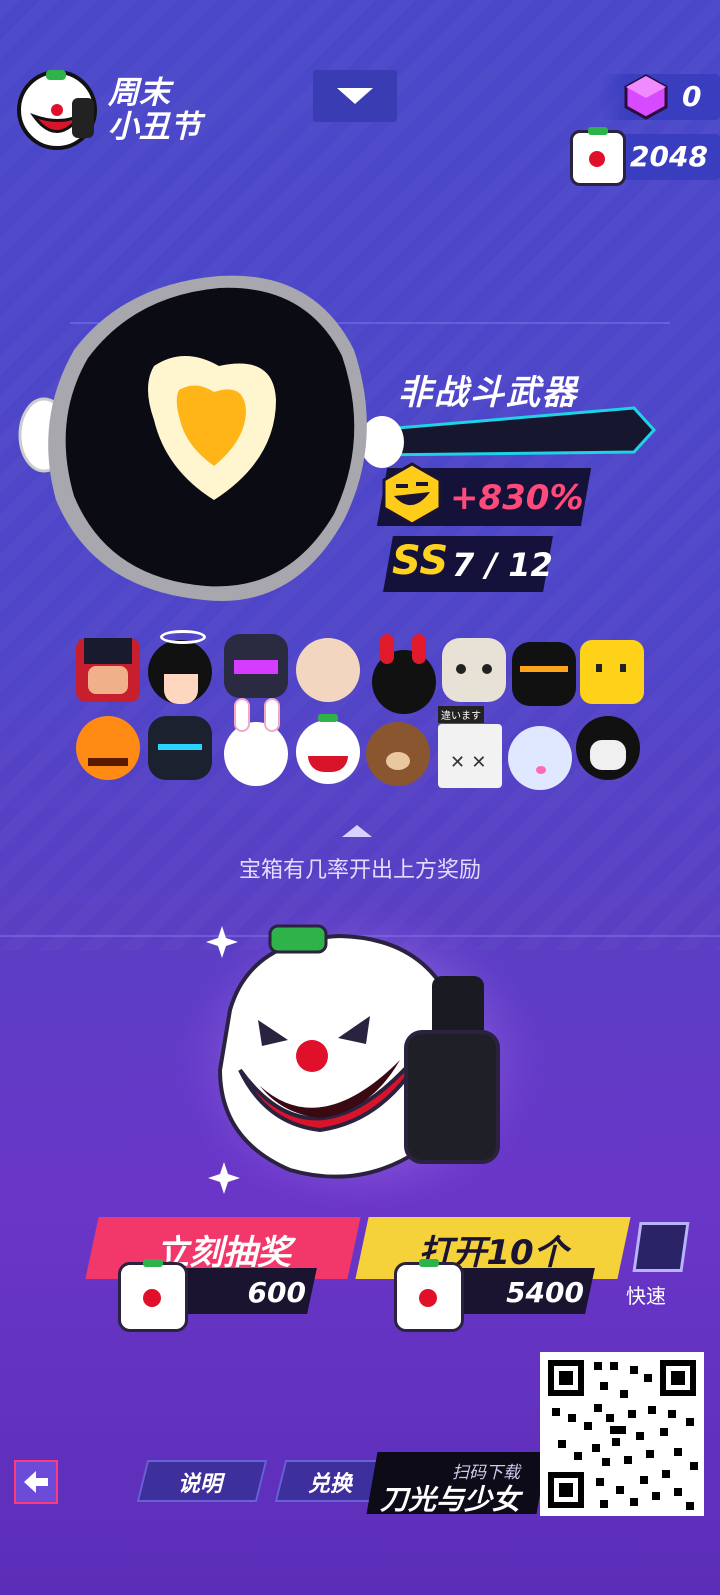  I want to click on info-label: 说明, so click(199, 1484).